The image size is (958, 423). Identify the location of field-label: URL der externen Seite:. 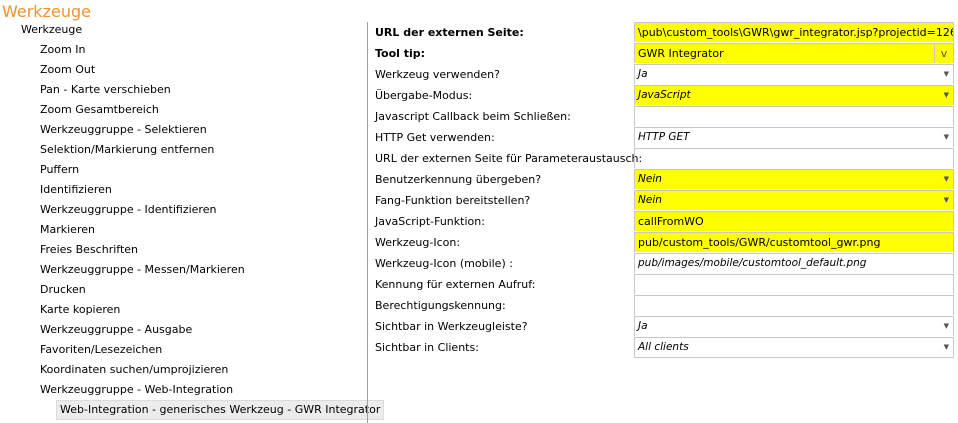
(449, 32).